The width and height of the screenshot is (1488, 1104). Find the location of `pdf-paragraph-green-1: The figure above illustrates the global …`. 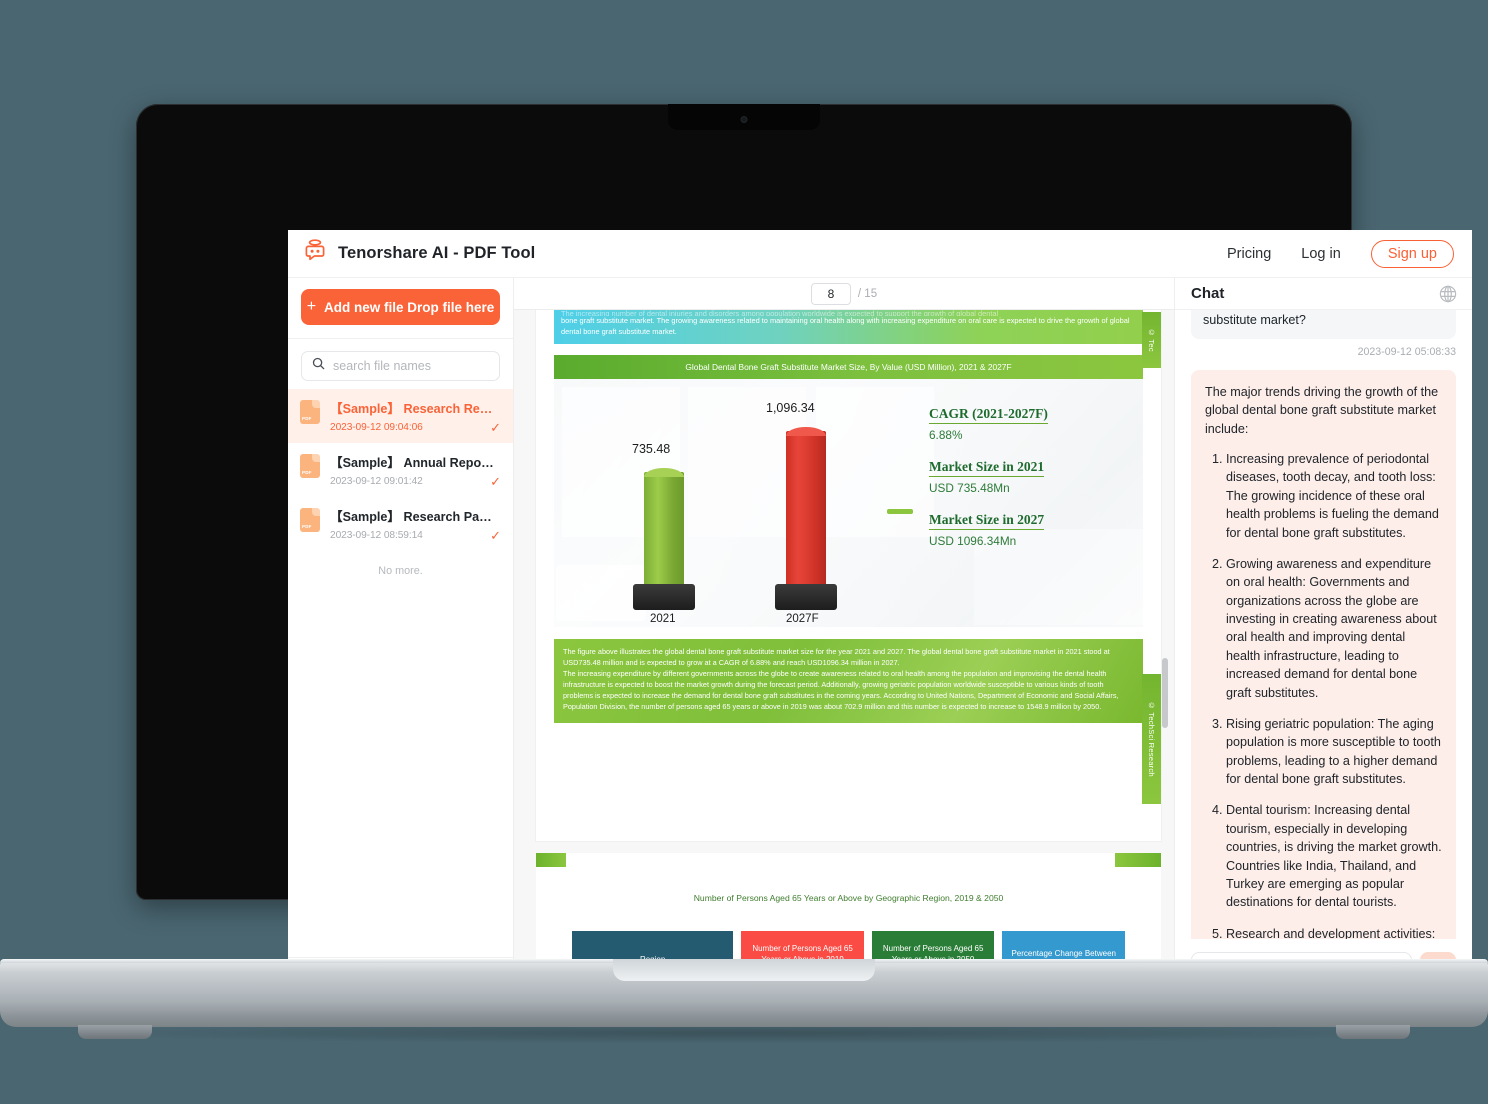

pdf-paragraph-green-1: The figure above illustrates the global … is located at coordinates (836, 657).